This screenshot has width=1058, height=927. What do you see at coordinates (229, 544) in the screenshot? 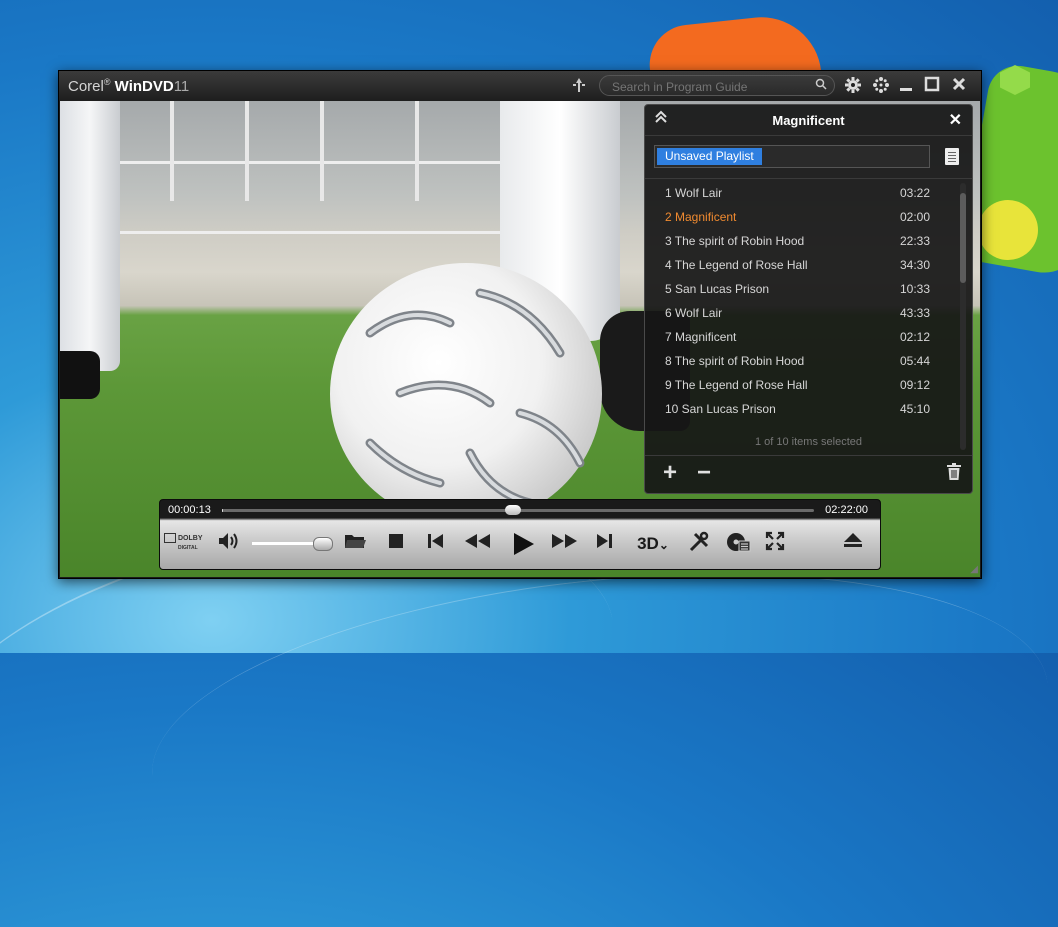
I see `volume-icon` at bounding box center [229, 544].